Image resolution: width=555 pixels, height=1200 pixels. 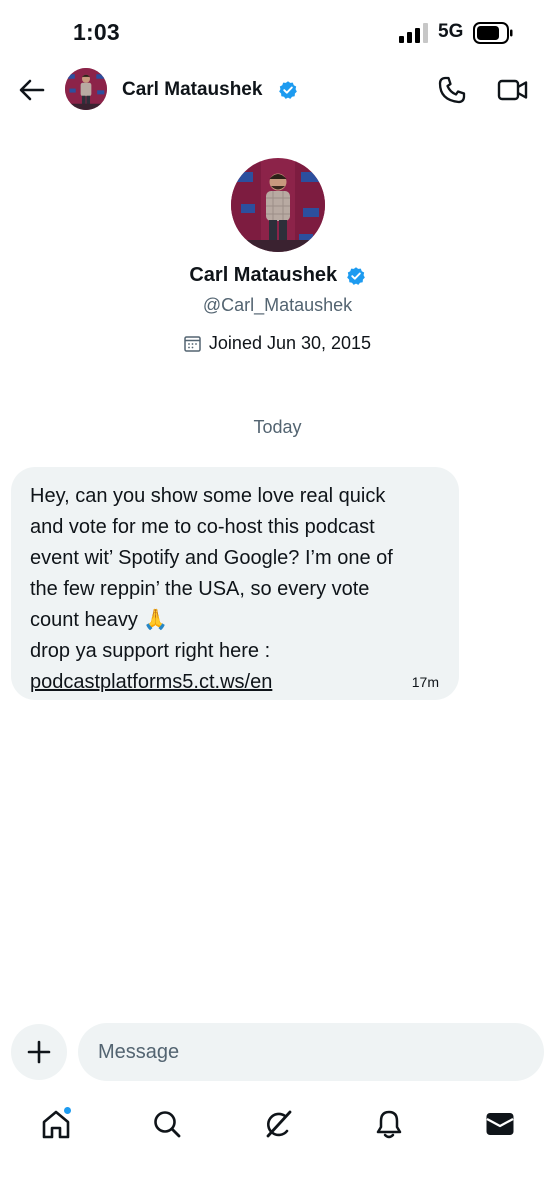 What do you see at coordinates (56, 1124) in the screenshot?
I see `nav-home` at bounding box center [56, 1124].